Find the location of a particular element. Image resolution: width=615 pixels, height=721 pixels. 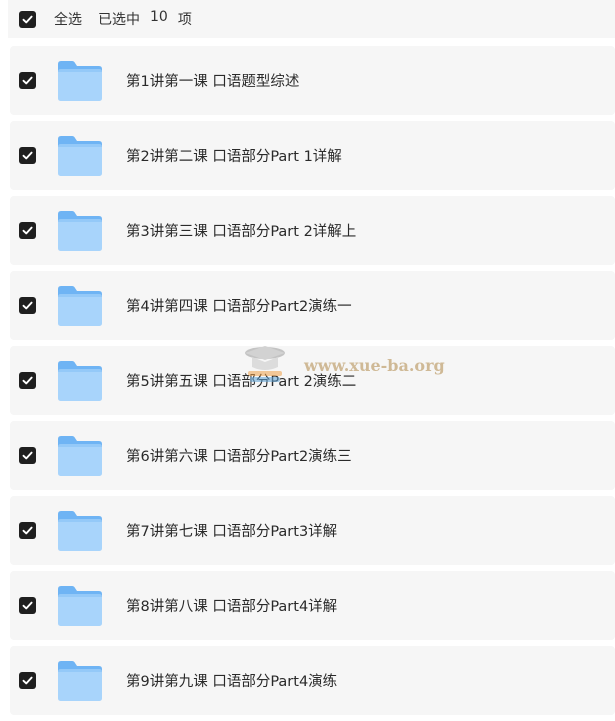

selected-count: 10 is located at coordinates (159, 17).